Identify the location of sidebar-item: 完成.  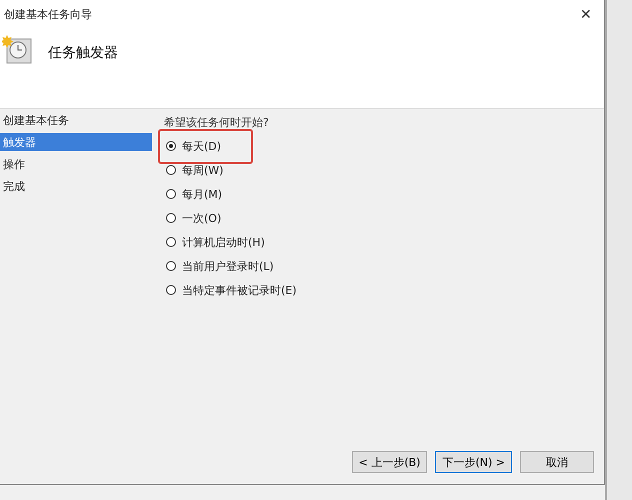
(76, 186).